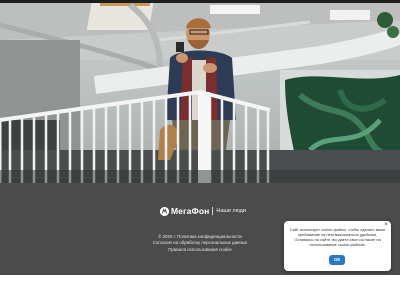 This screenshot has width=400, height=281. I want to click on page-bottom, so click(200, 278).